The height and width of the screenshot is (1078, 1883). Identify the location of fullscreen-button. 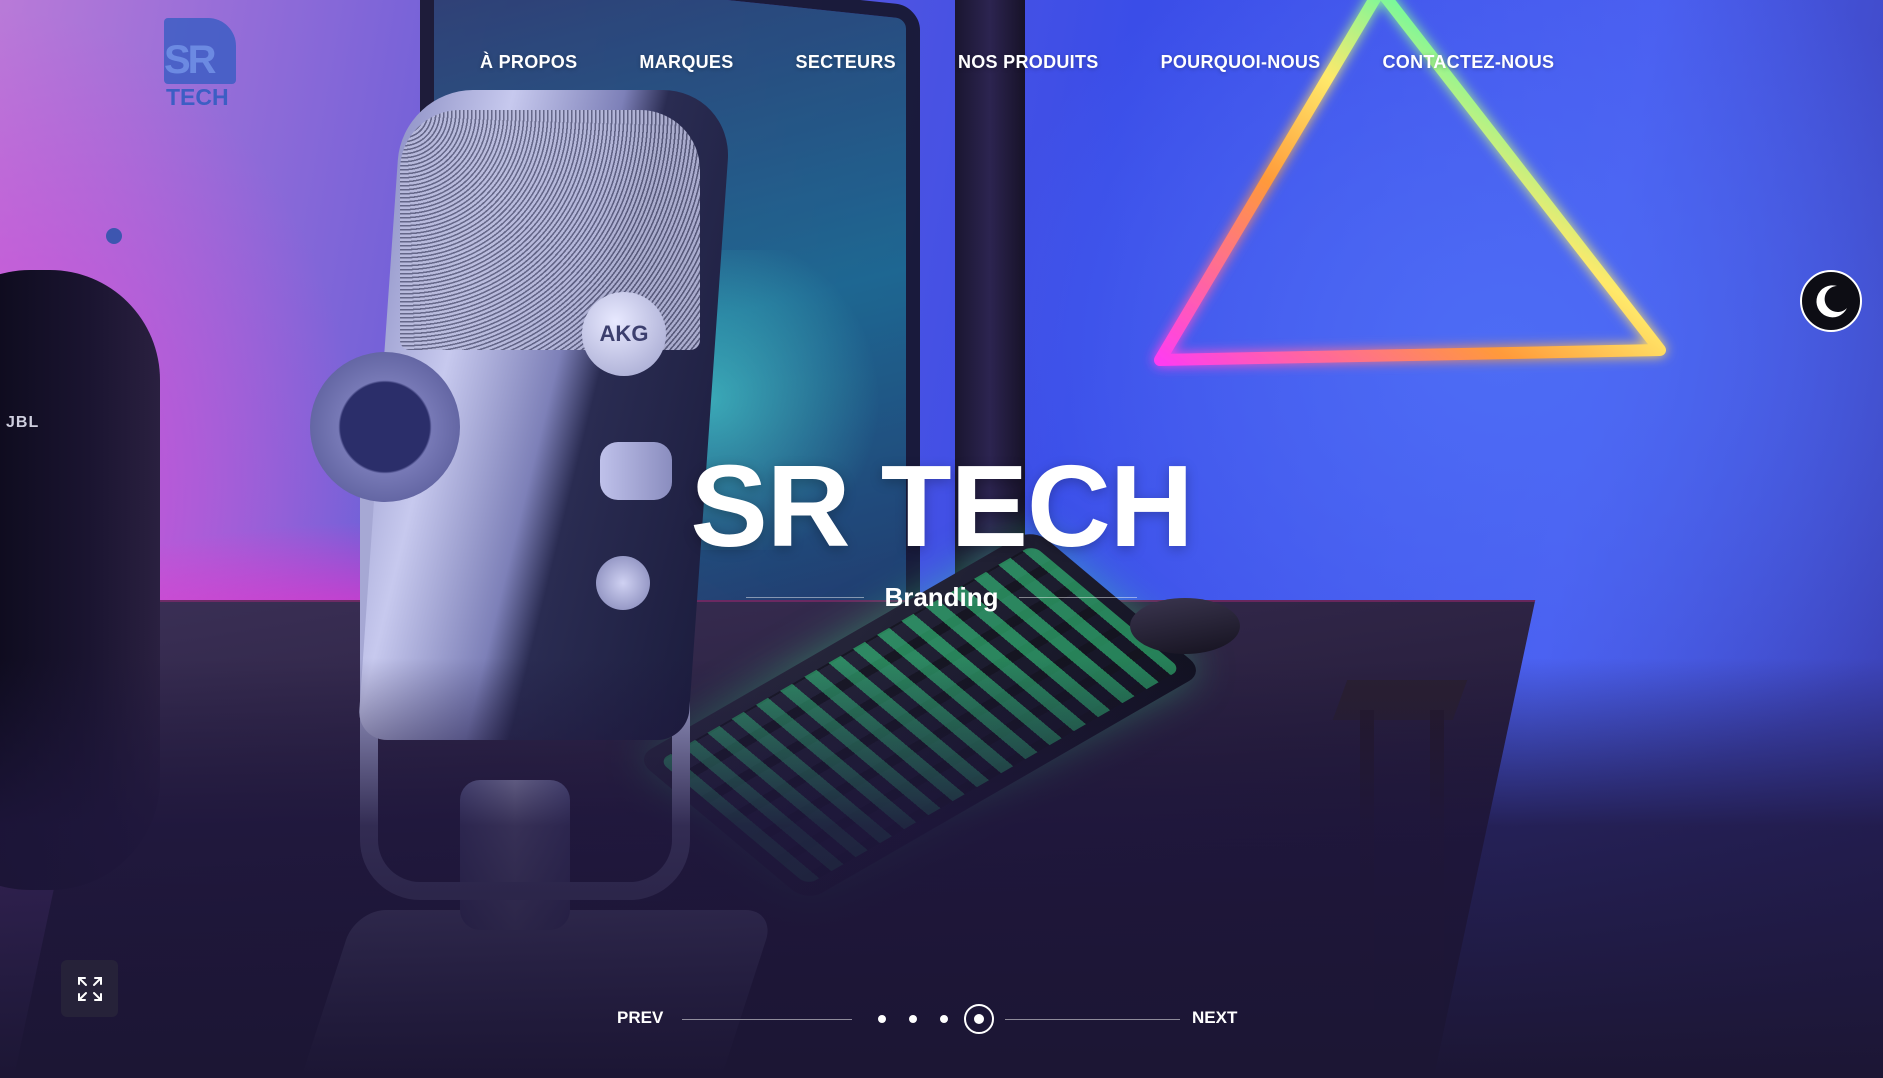
(89, 988).